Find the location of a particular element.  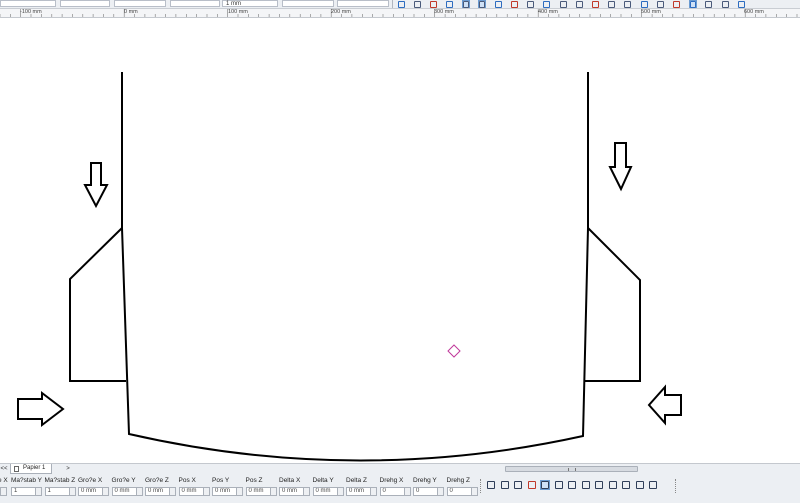

bounding-box-icon is located at coordinates (545, 485).